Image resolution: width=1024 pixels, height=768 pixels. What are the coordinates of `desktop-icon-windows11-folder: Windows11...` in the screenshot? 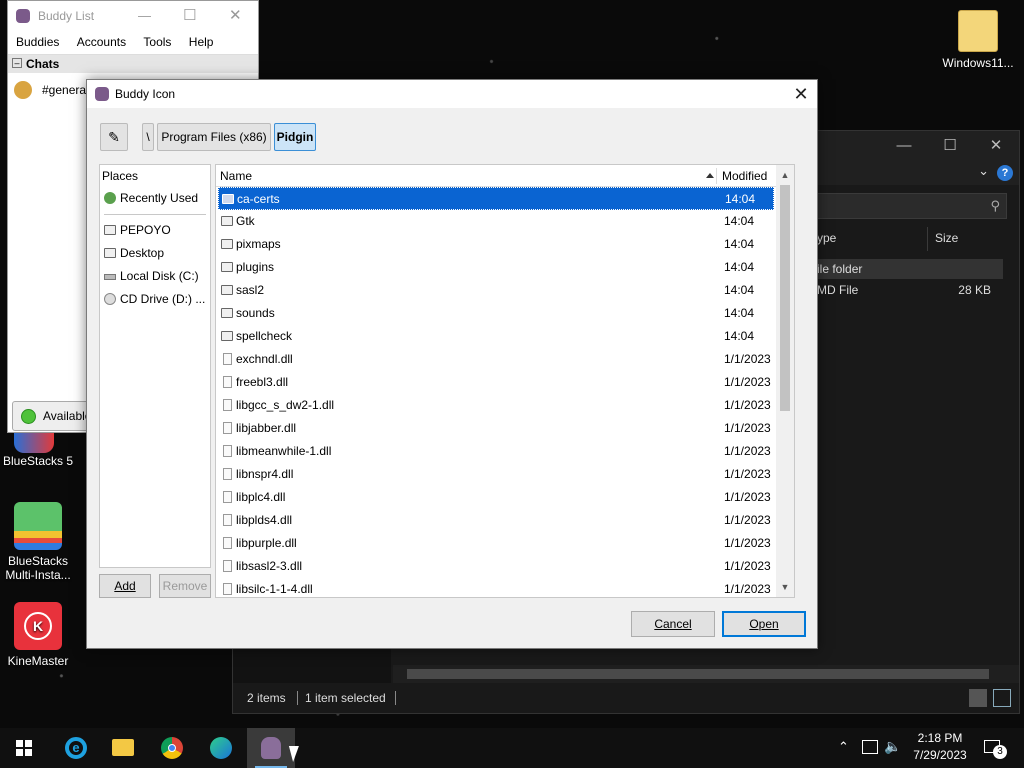 It's located at (978, 40).